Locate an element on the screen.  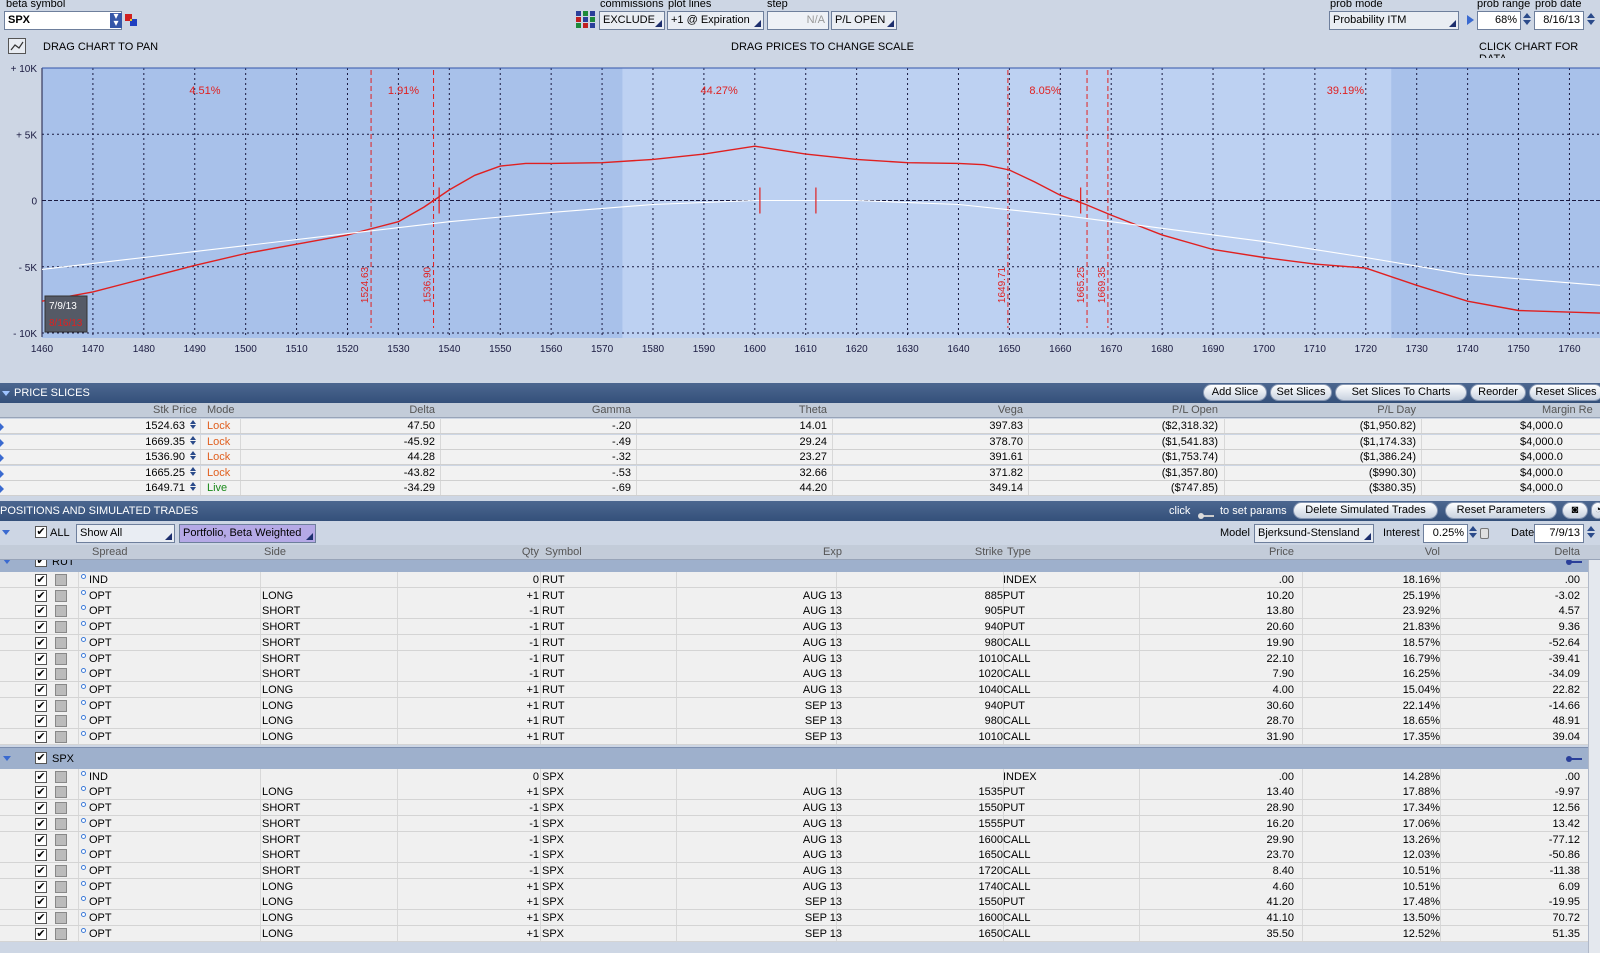
delete-simulated-trades-button: Delete Simulated Trades is located at coordinates (1365, 510).